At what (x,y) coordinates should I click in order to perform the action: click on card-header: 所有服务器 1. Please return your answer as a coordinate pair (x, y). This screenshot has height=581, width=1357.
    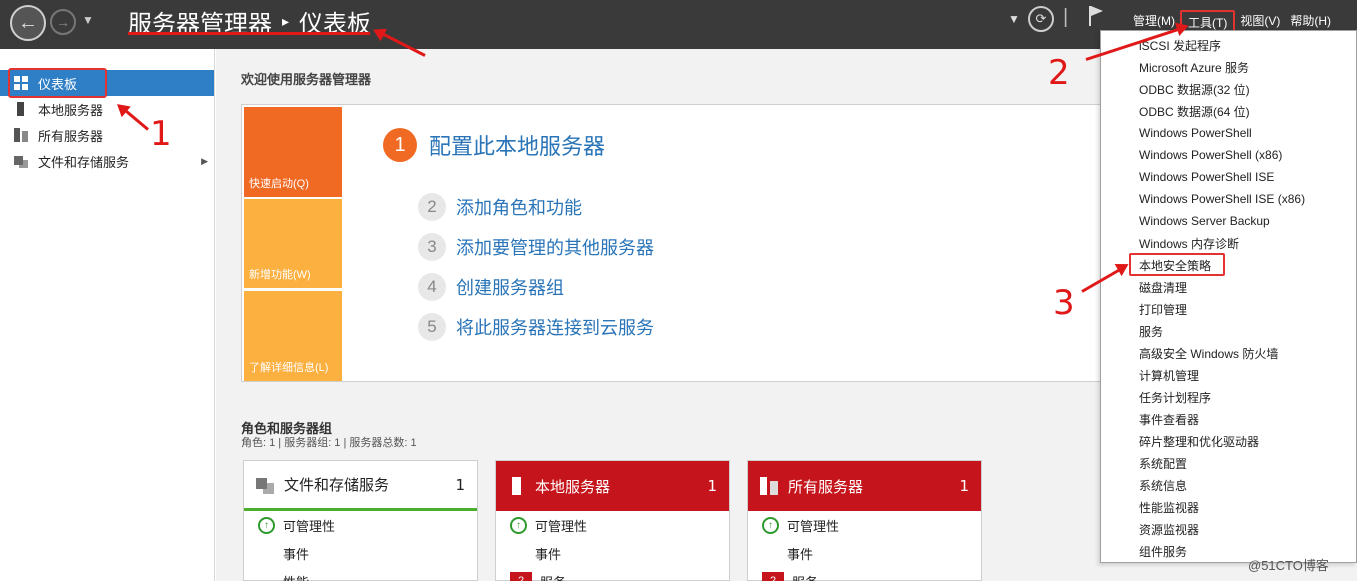
    Looking at the image, I should click on (864, 486).